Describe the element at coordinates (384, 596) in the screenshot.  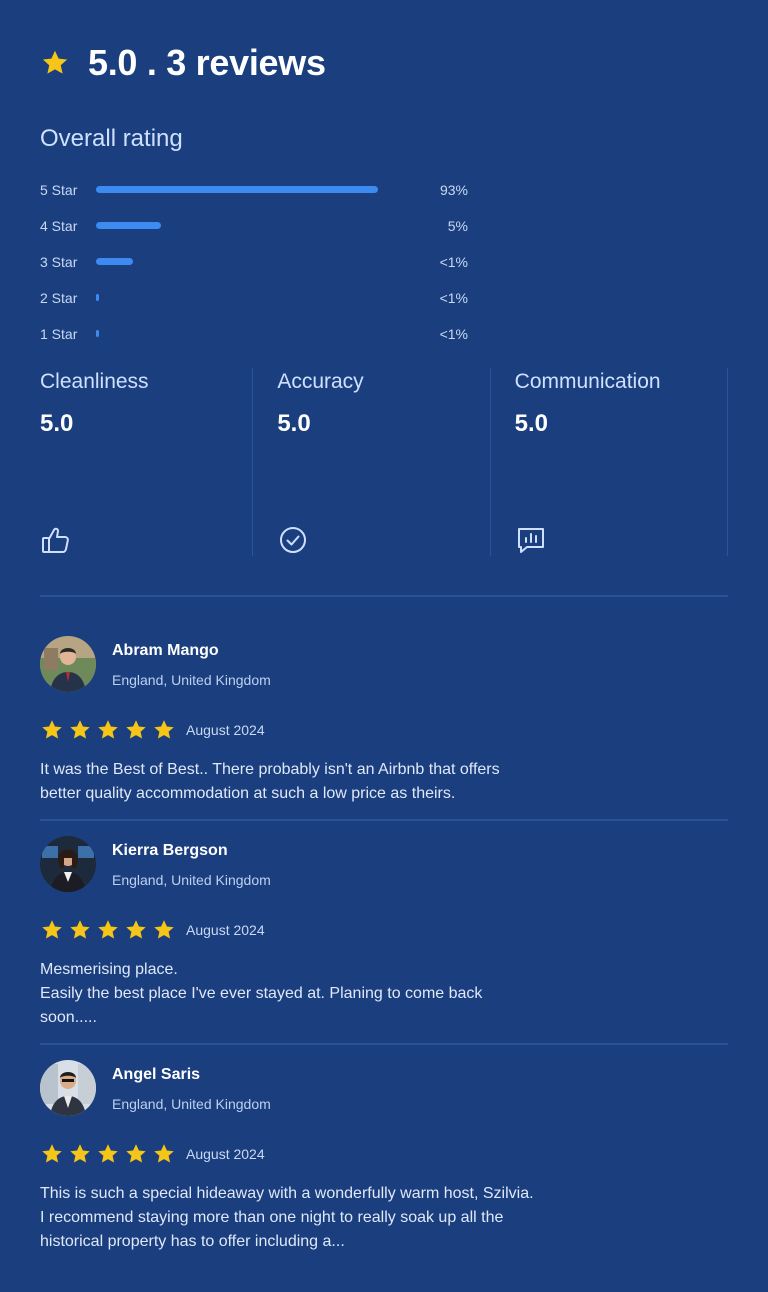
I see `section-divider` at that location.